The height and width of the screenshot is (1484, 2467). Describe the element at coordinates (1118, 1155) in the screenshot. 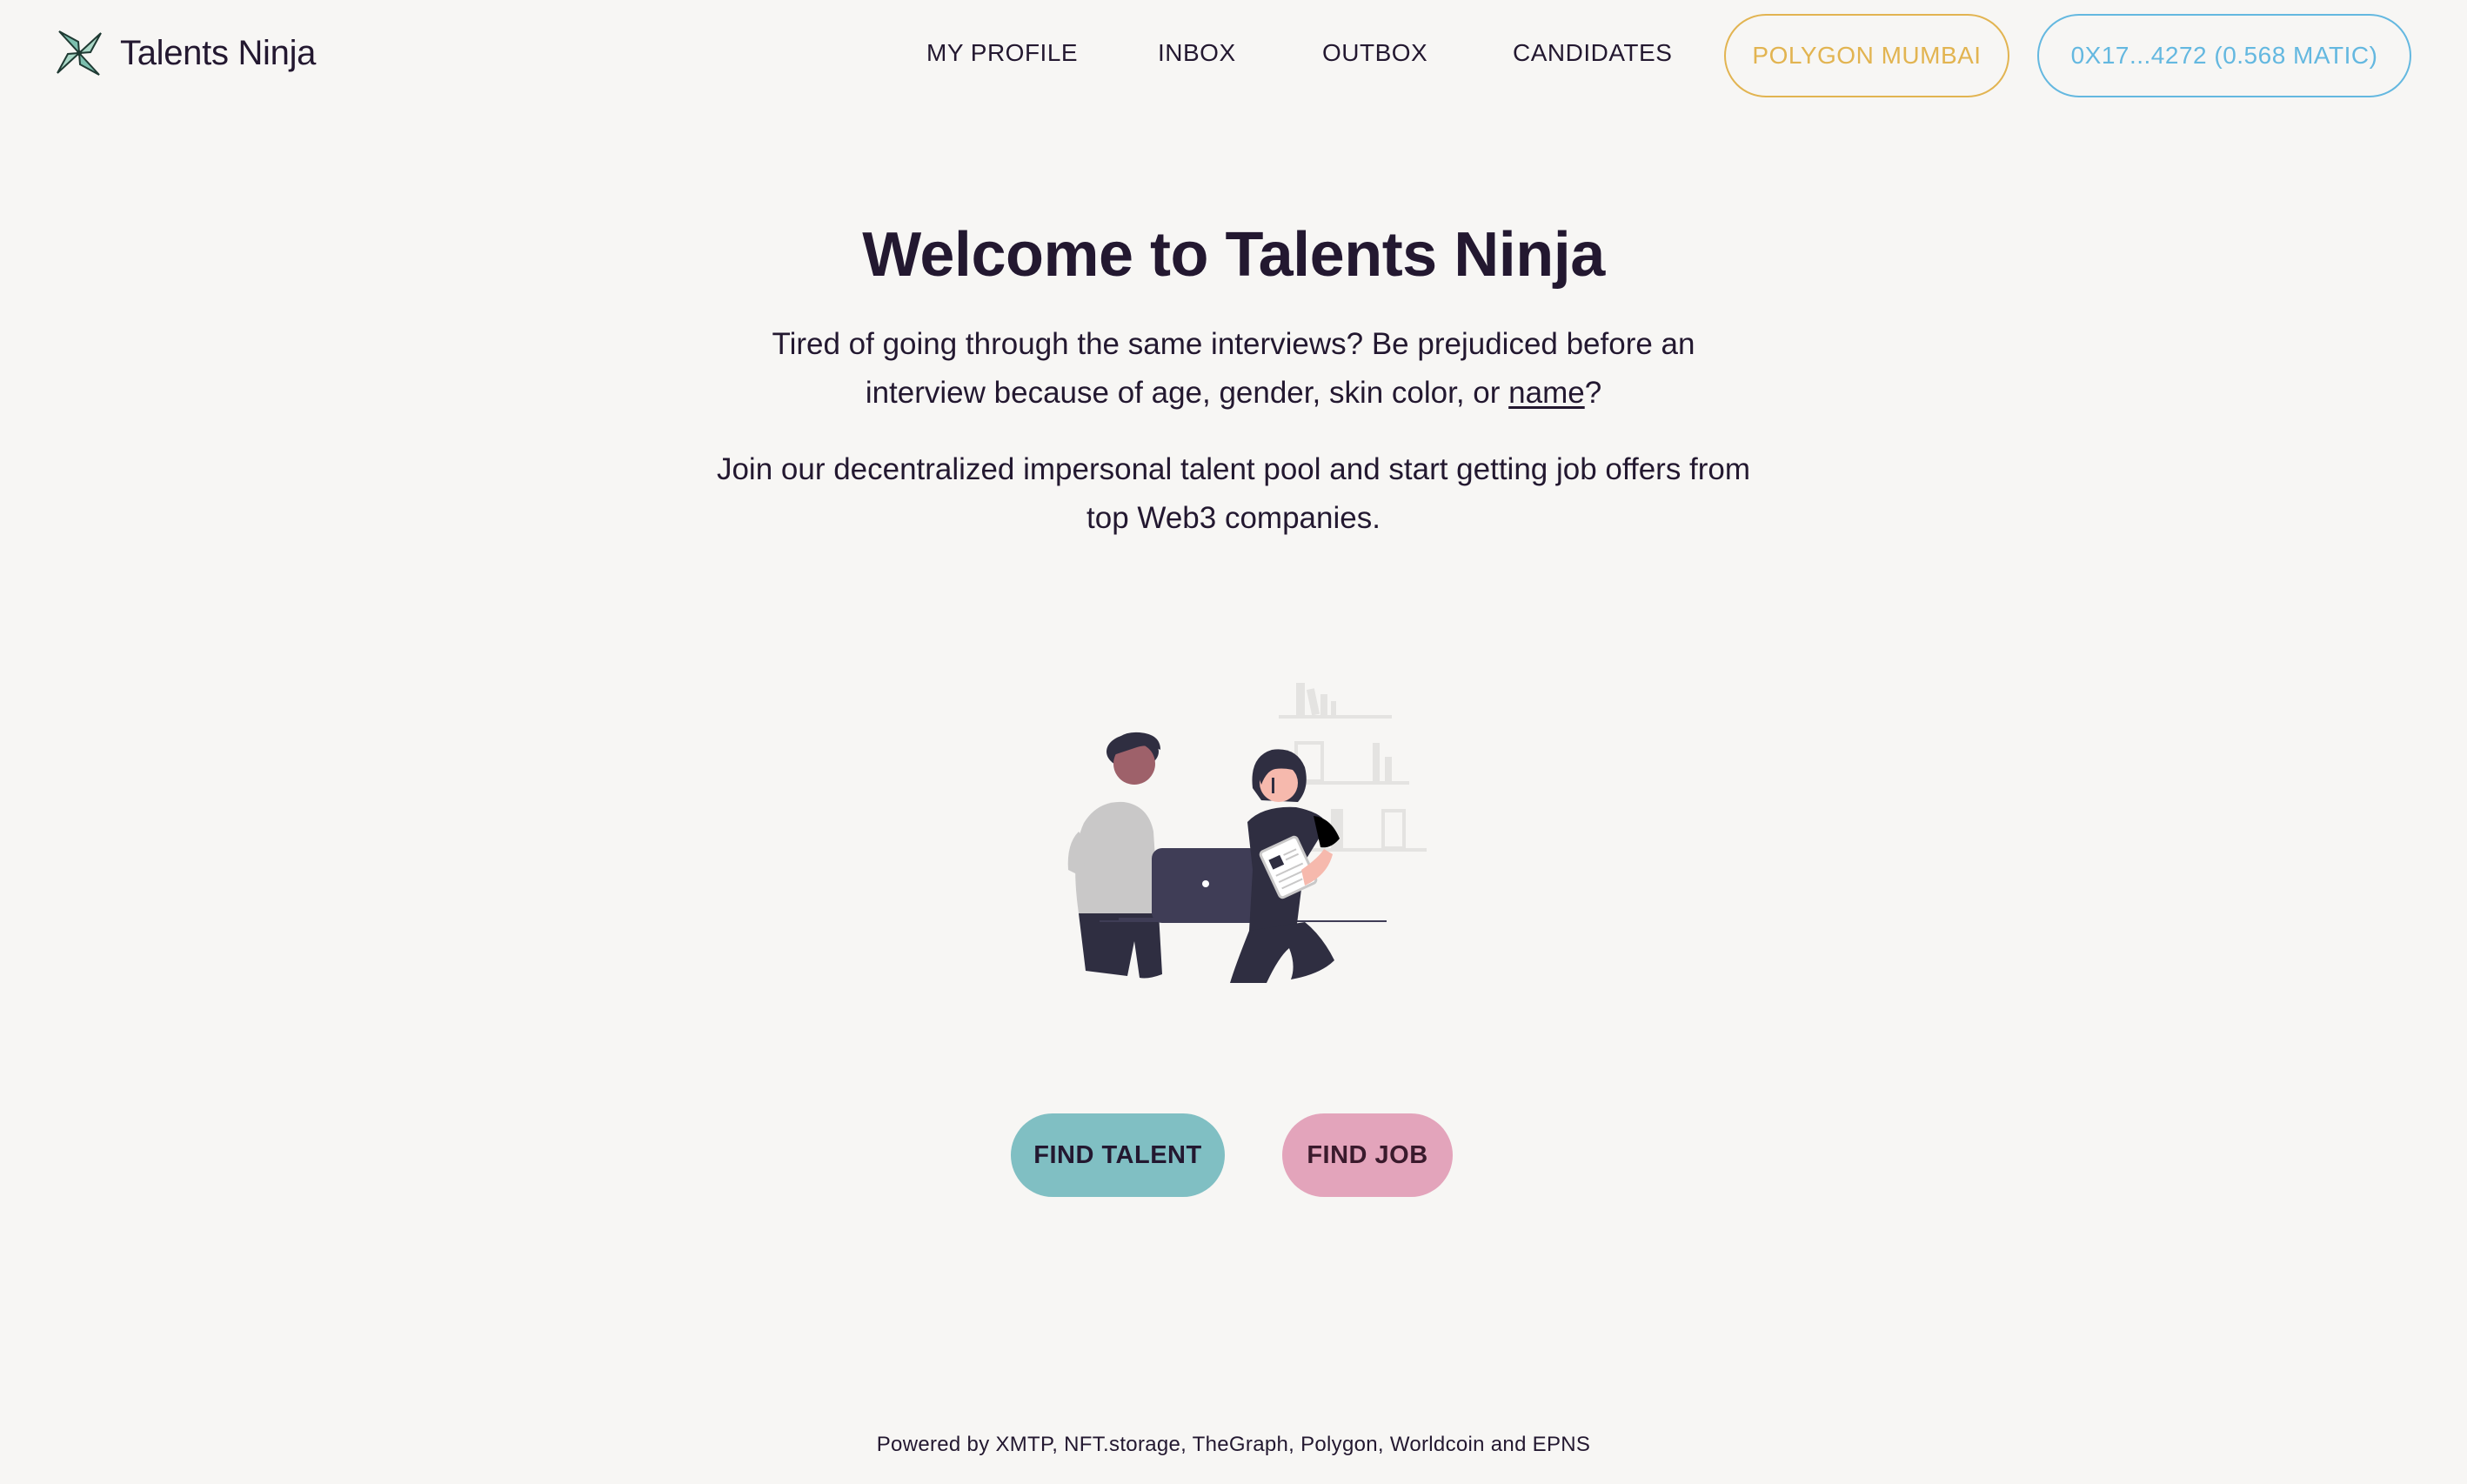

I see `find-talent-button: FIND TALENT` at that location.